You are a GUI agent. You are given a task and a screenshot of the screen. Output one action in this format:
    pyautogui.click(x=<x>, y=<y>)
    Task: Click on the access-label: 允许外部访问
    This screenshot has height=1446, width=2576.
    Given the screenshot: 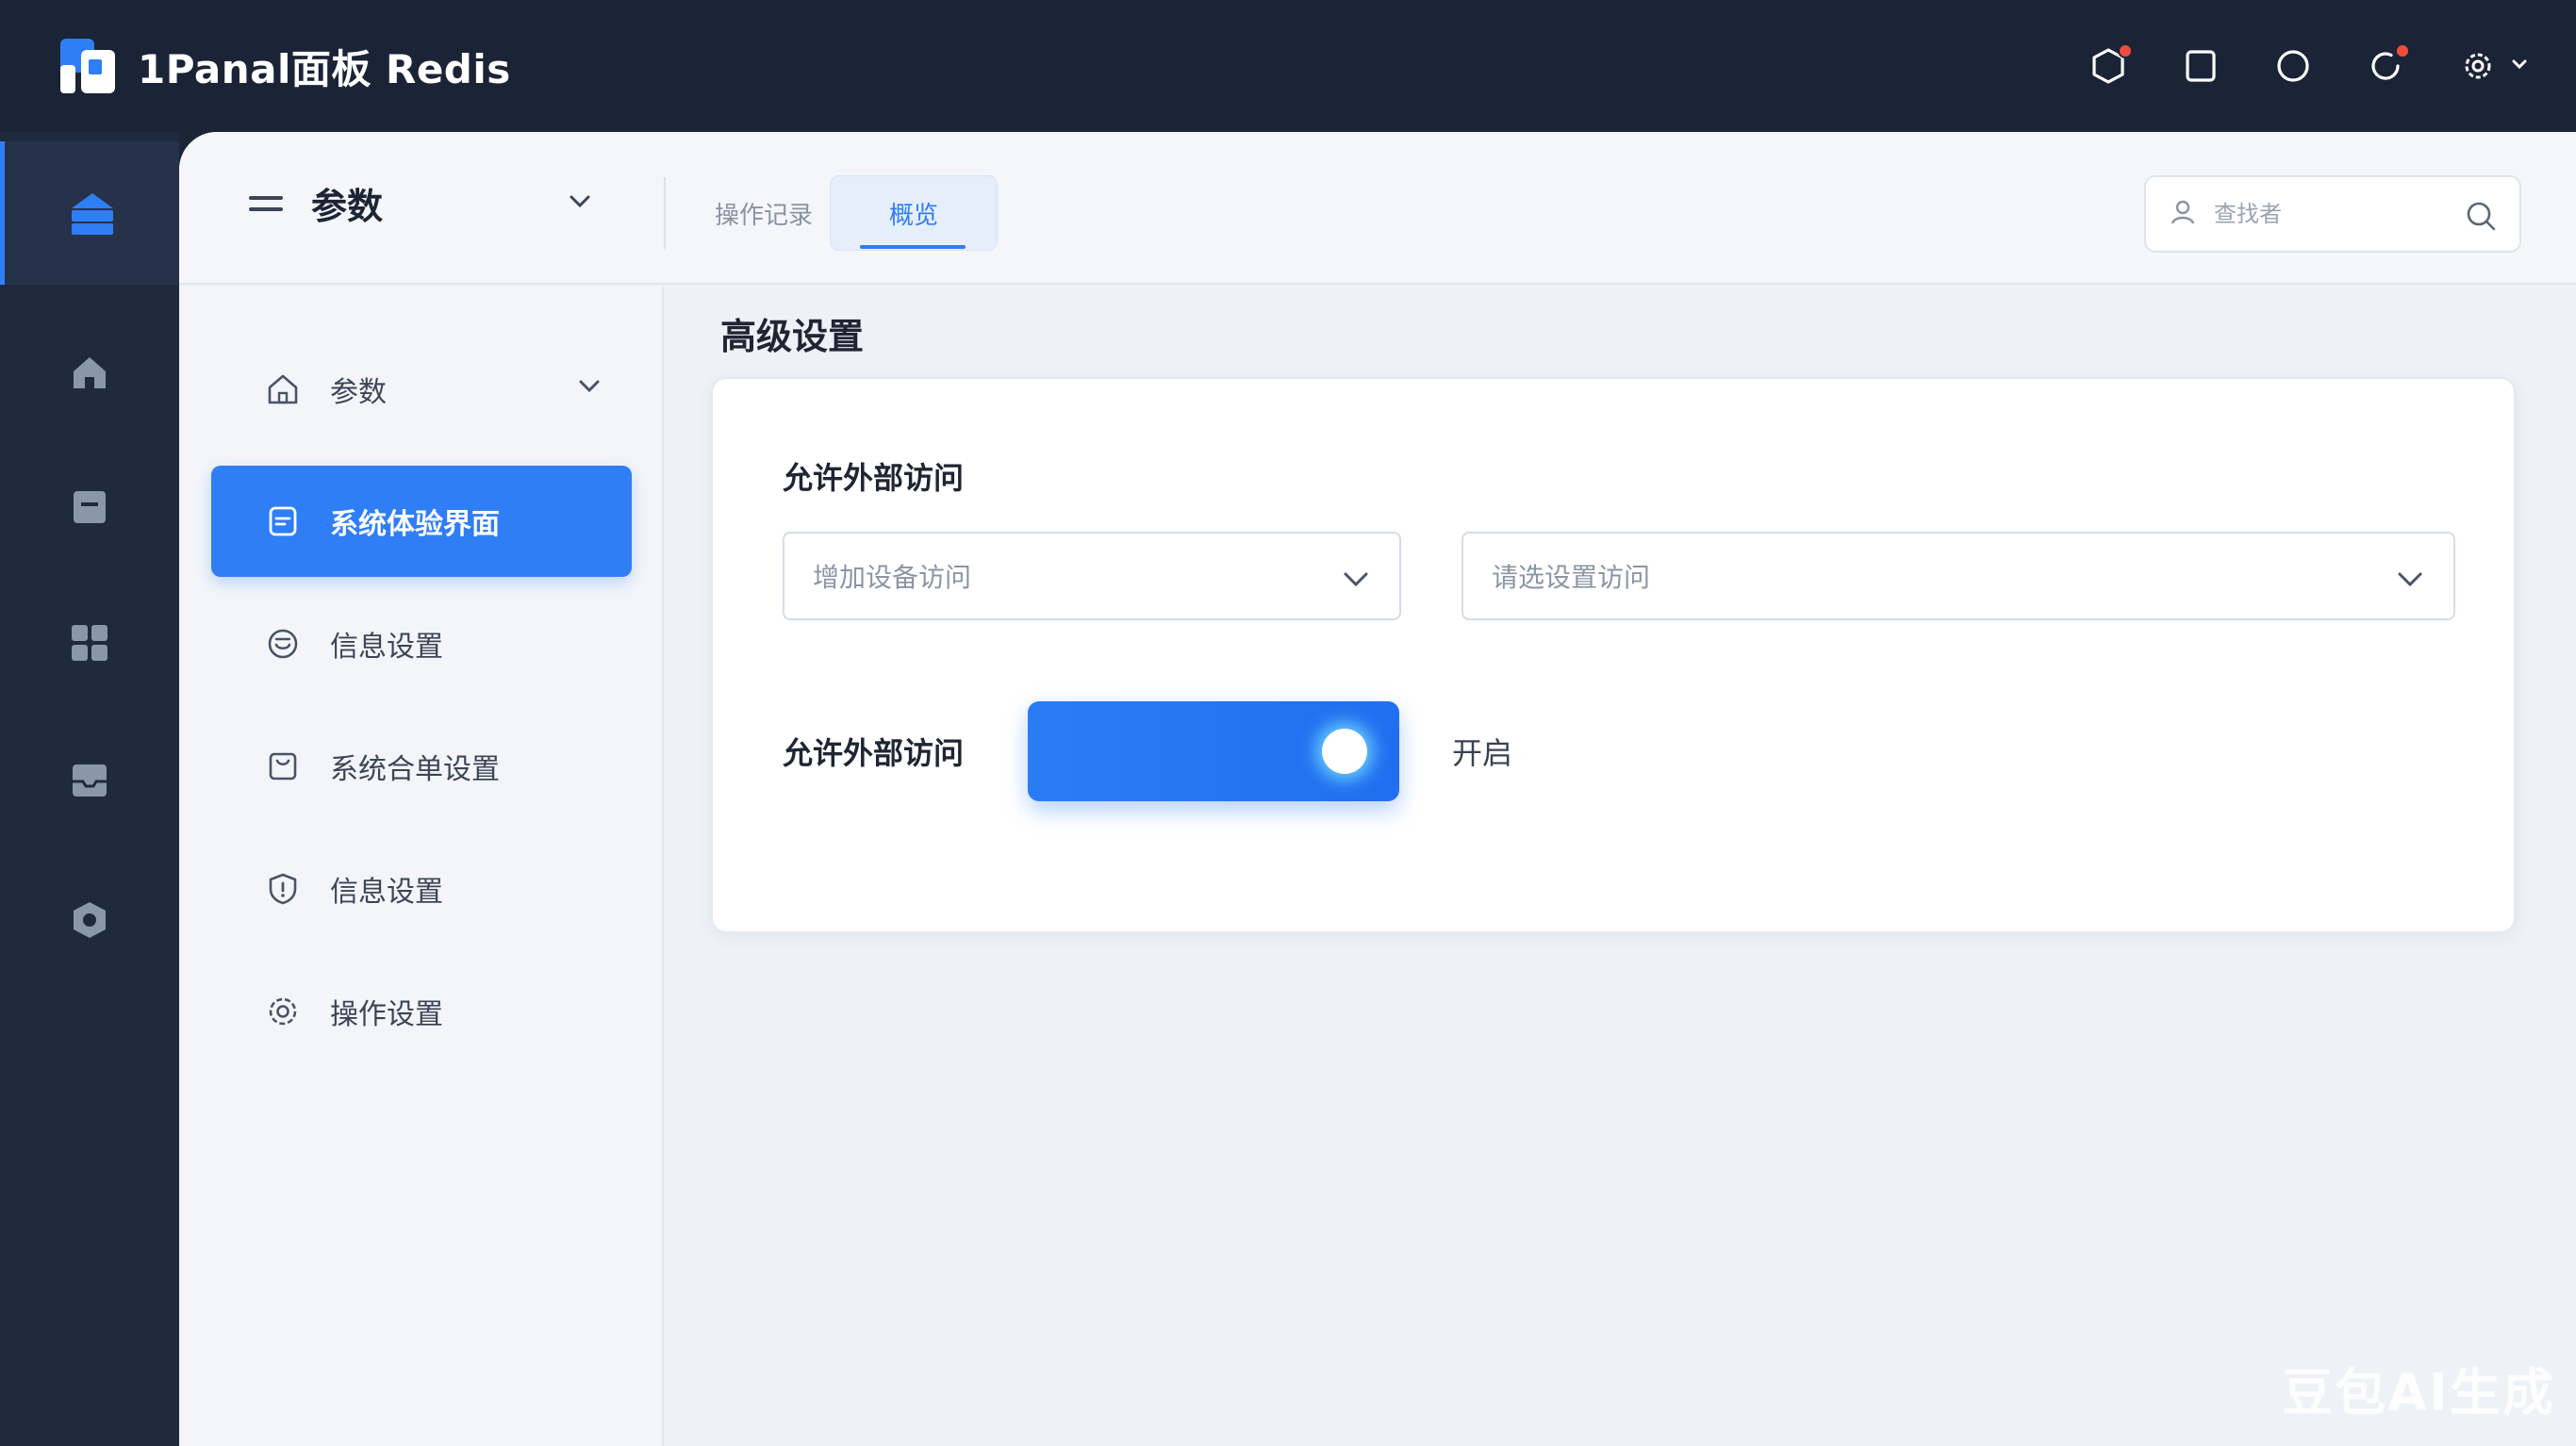 What is the action you would take?
    pyautogui.click(x=874, y=478)
    